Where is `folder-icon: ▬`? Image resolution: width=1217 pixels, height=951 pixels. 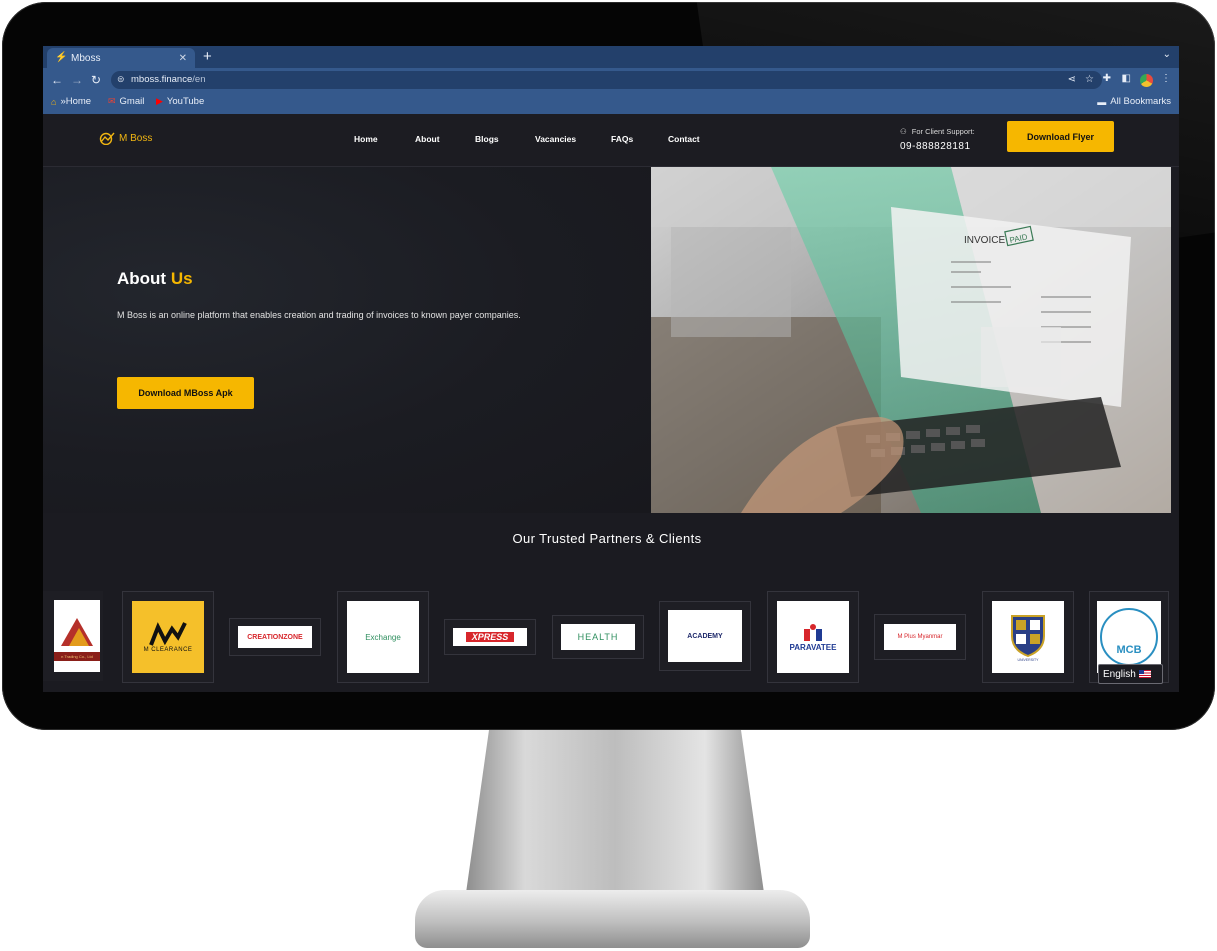
folder-icon: ▬ is located at coordinates (1102, 101).